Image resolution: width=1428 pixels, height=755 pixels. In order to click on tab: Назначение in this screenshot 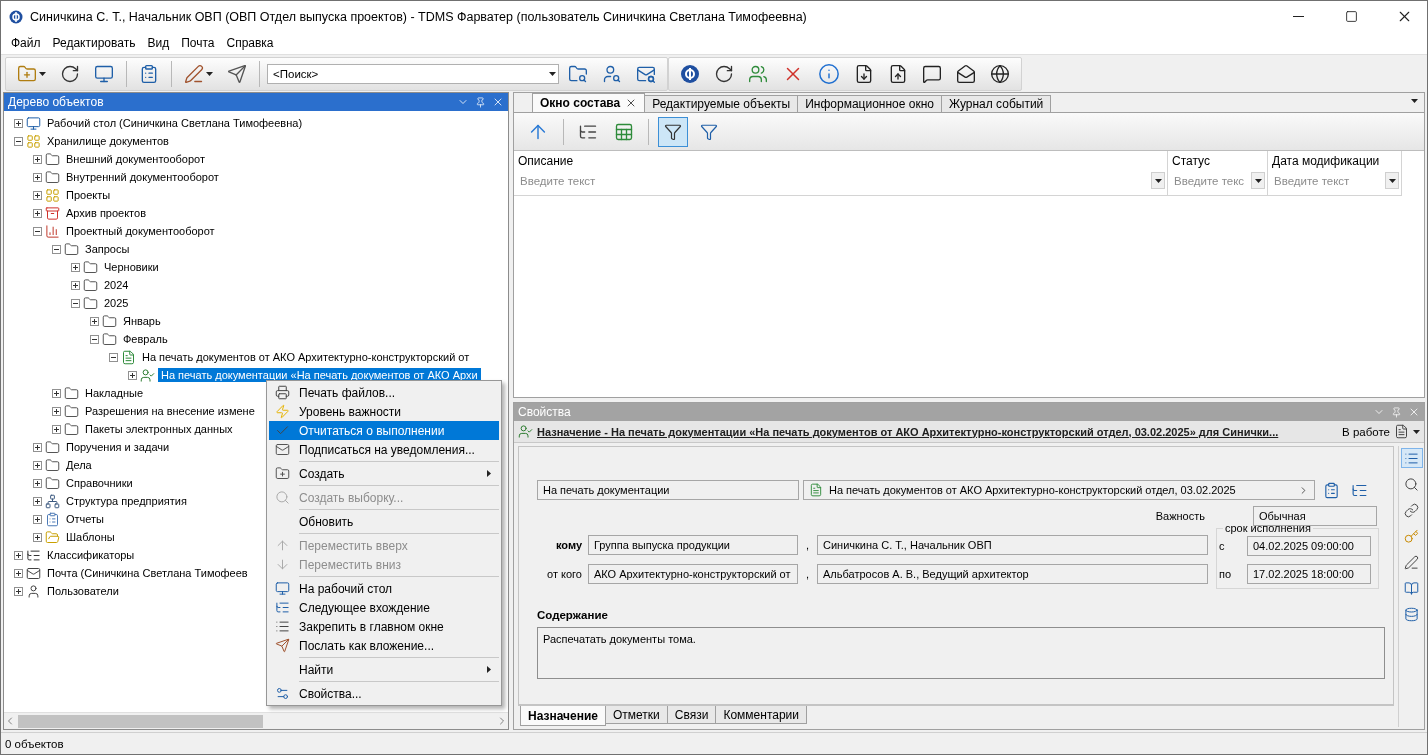, I will do `click(563, 716)`.